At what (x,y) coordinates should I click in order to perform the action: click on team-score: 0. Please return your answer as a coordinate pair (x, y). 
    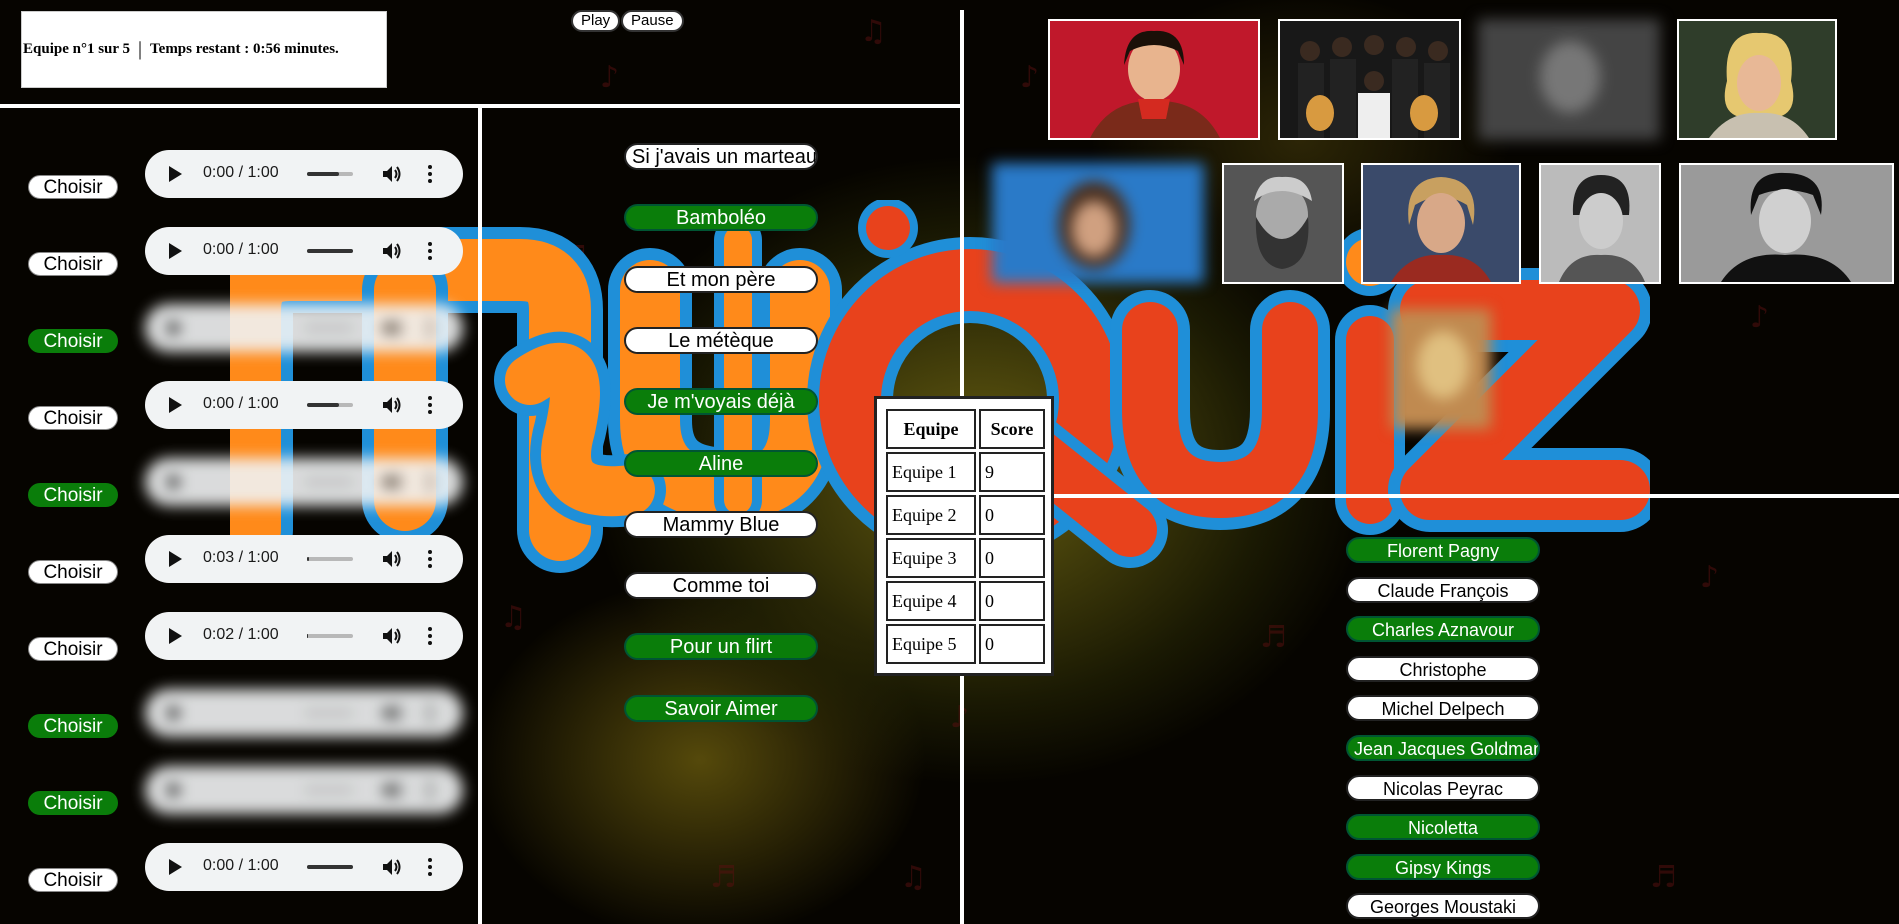
    Looking at the image, I should click on (1012, 601).